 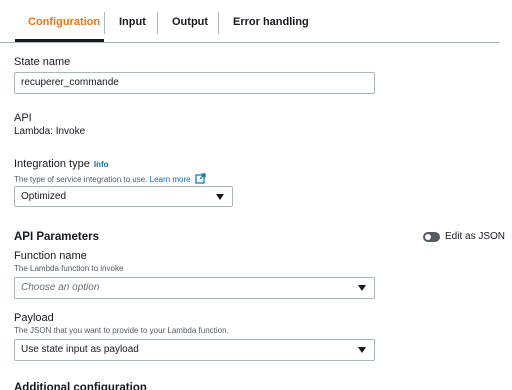 I want to click on api-value: Lambda: Invoke, so click(x=50, y=131).